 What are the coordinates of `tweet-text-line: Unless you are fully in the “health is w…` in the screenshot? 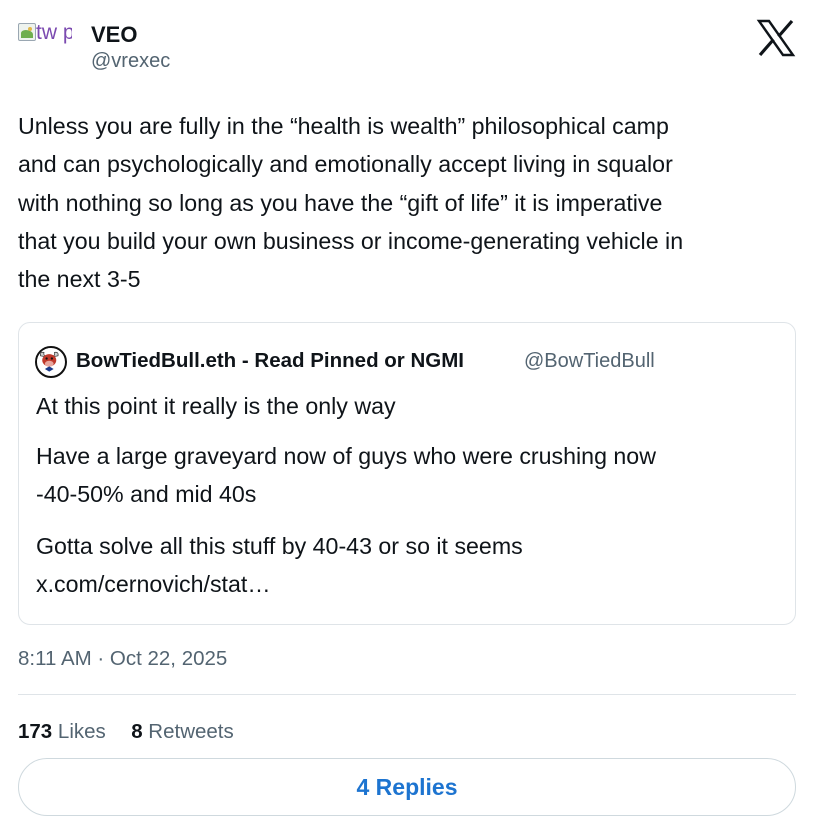 It's located at (343, 126).